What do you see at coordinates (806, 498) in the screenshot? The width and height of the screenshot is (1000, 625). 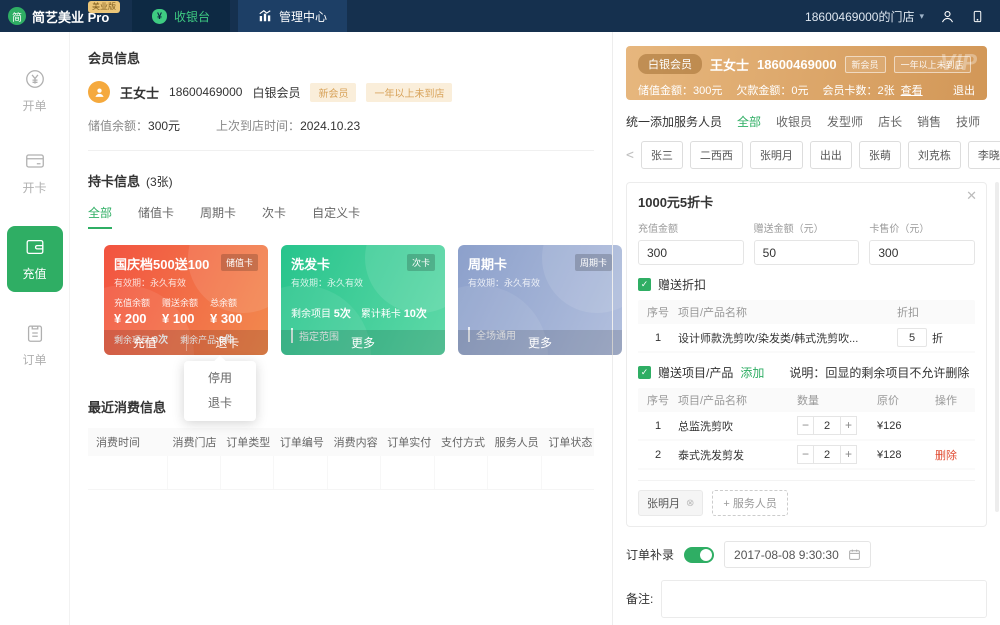 I see `selected-staff-row: 张明月 ⊗ + 服务人员` at bounding box center [806, 498].